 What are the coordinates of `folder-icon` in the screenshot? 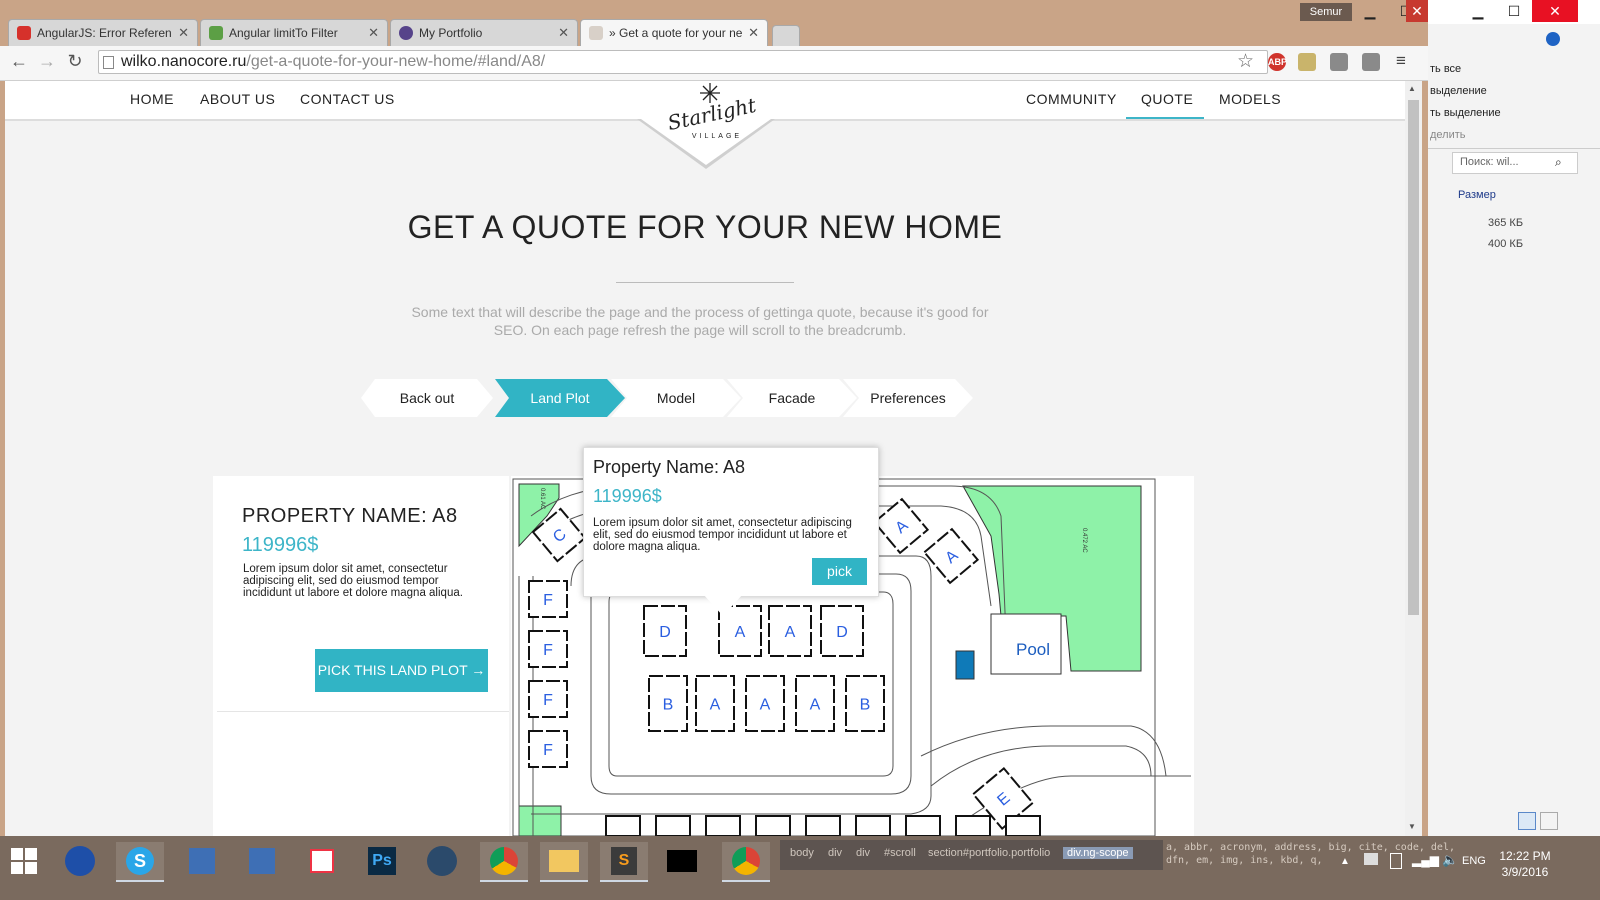 It's located at (564, 861).